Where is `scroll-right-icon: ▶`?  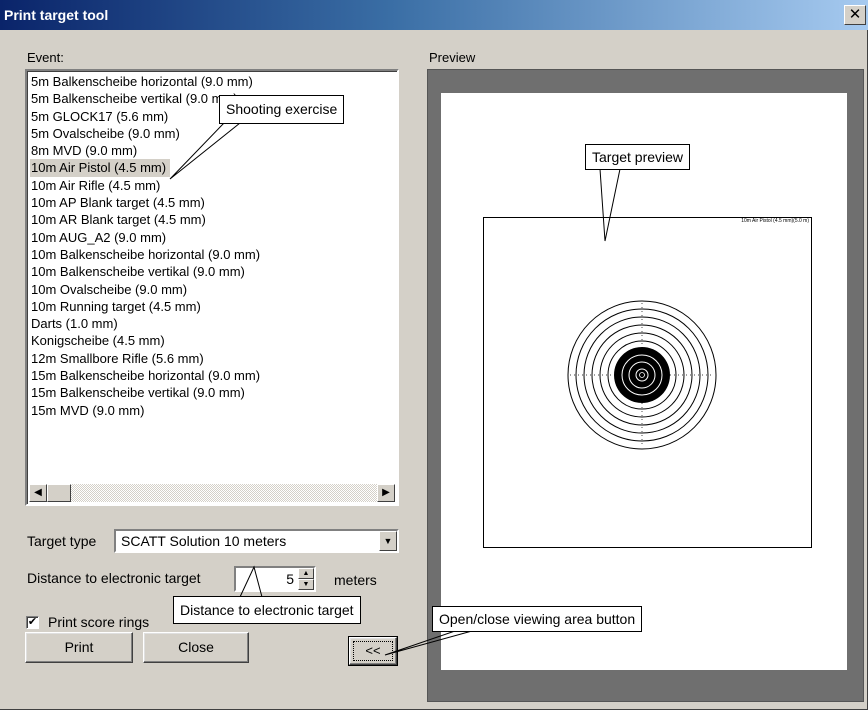
scroll-right-icon: ▶ is located at coordinates (386, 493).